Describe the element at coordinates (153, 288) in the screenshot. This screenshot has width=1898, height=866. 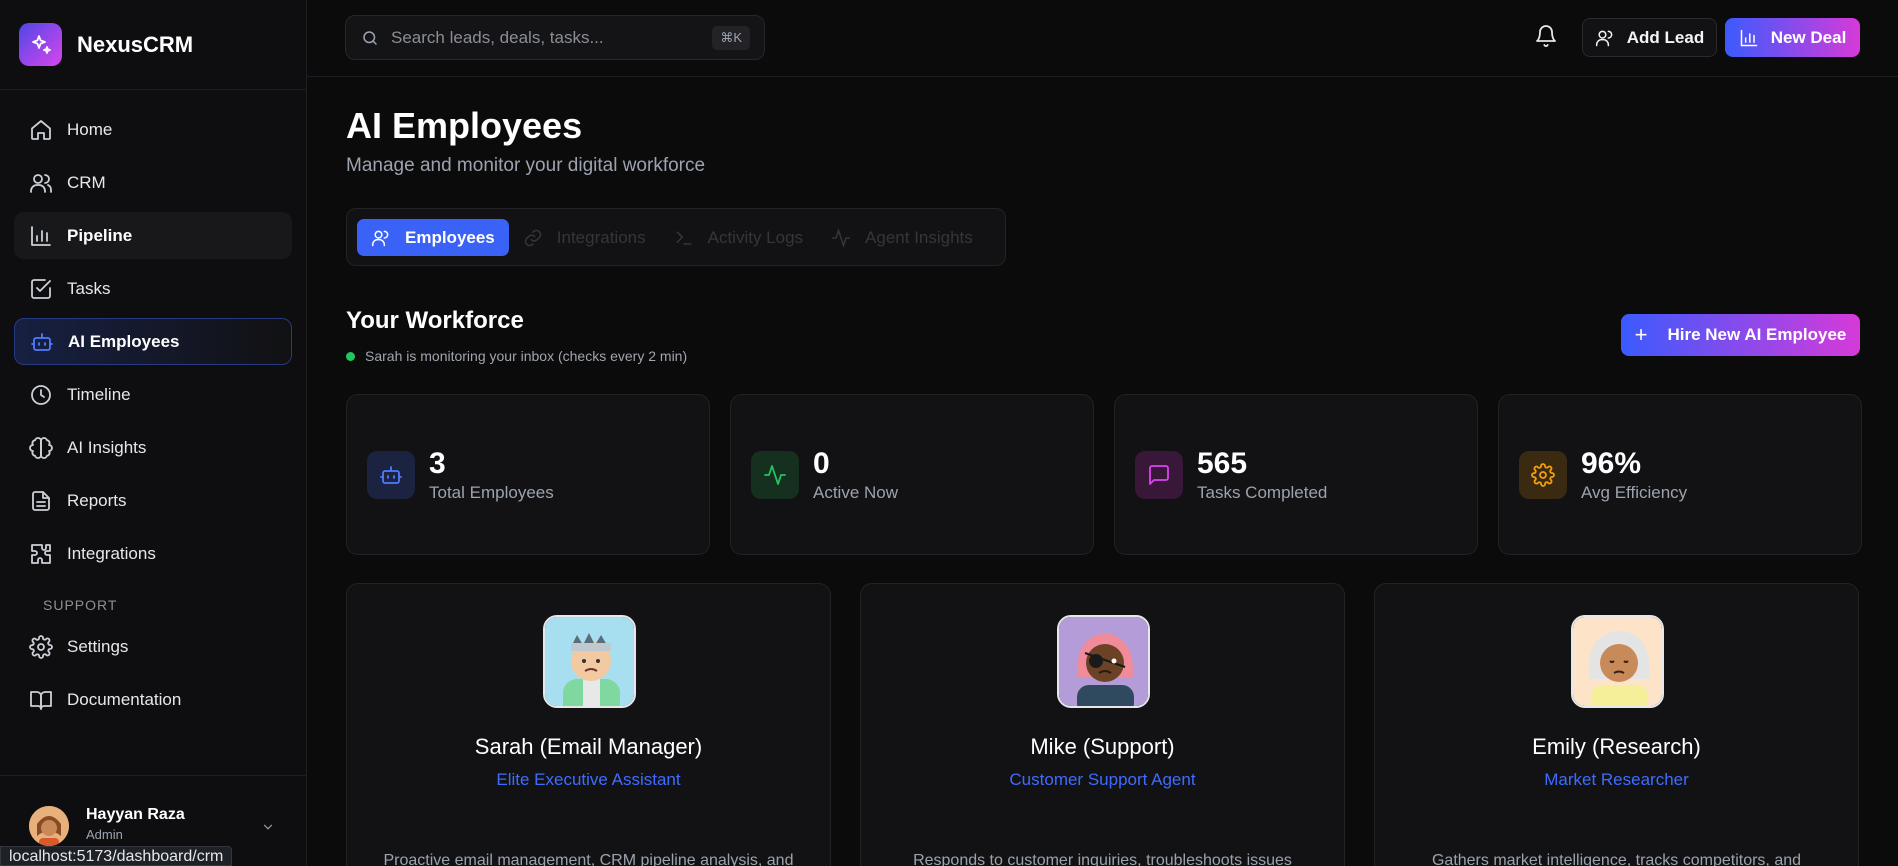
I see `sidebar-item-tasks: Tasks` at that location.